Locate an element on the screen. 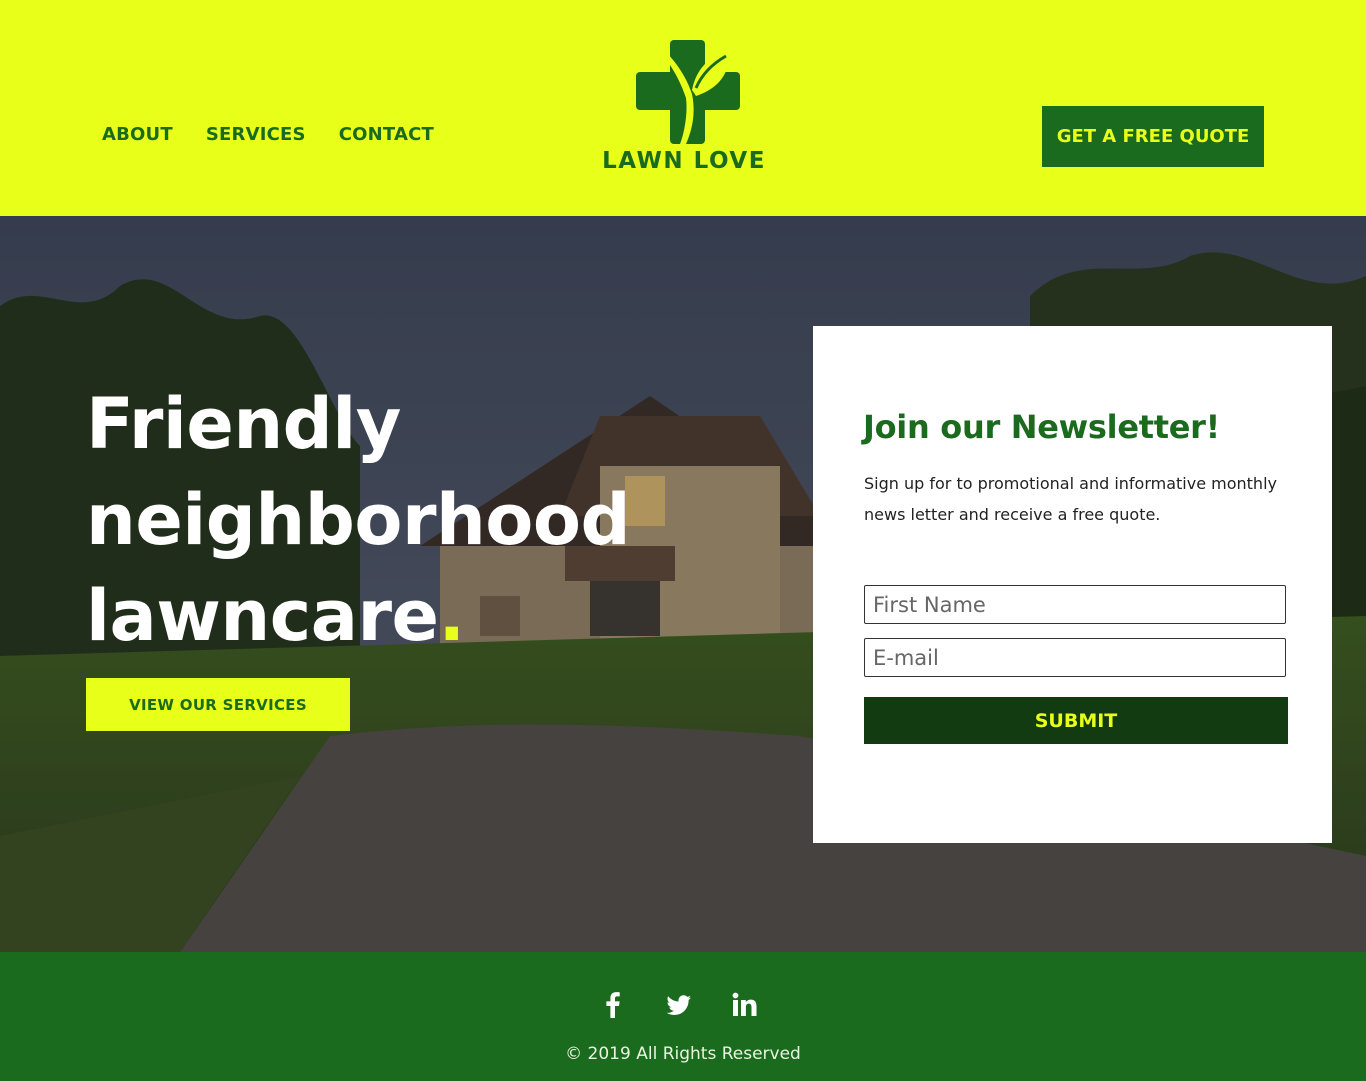 This screenshot has width=1366, height=1081. newsletter-title: Join our Newsletter! is located at coordinates (1041, 427).